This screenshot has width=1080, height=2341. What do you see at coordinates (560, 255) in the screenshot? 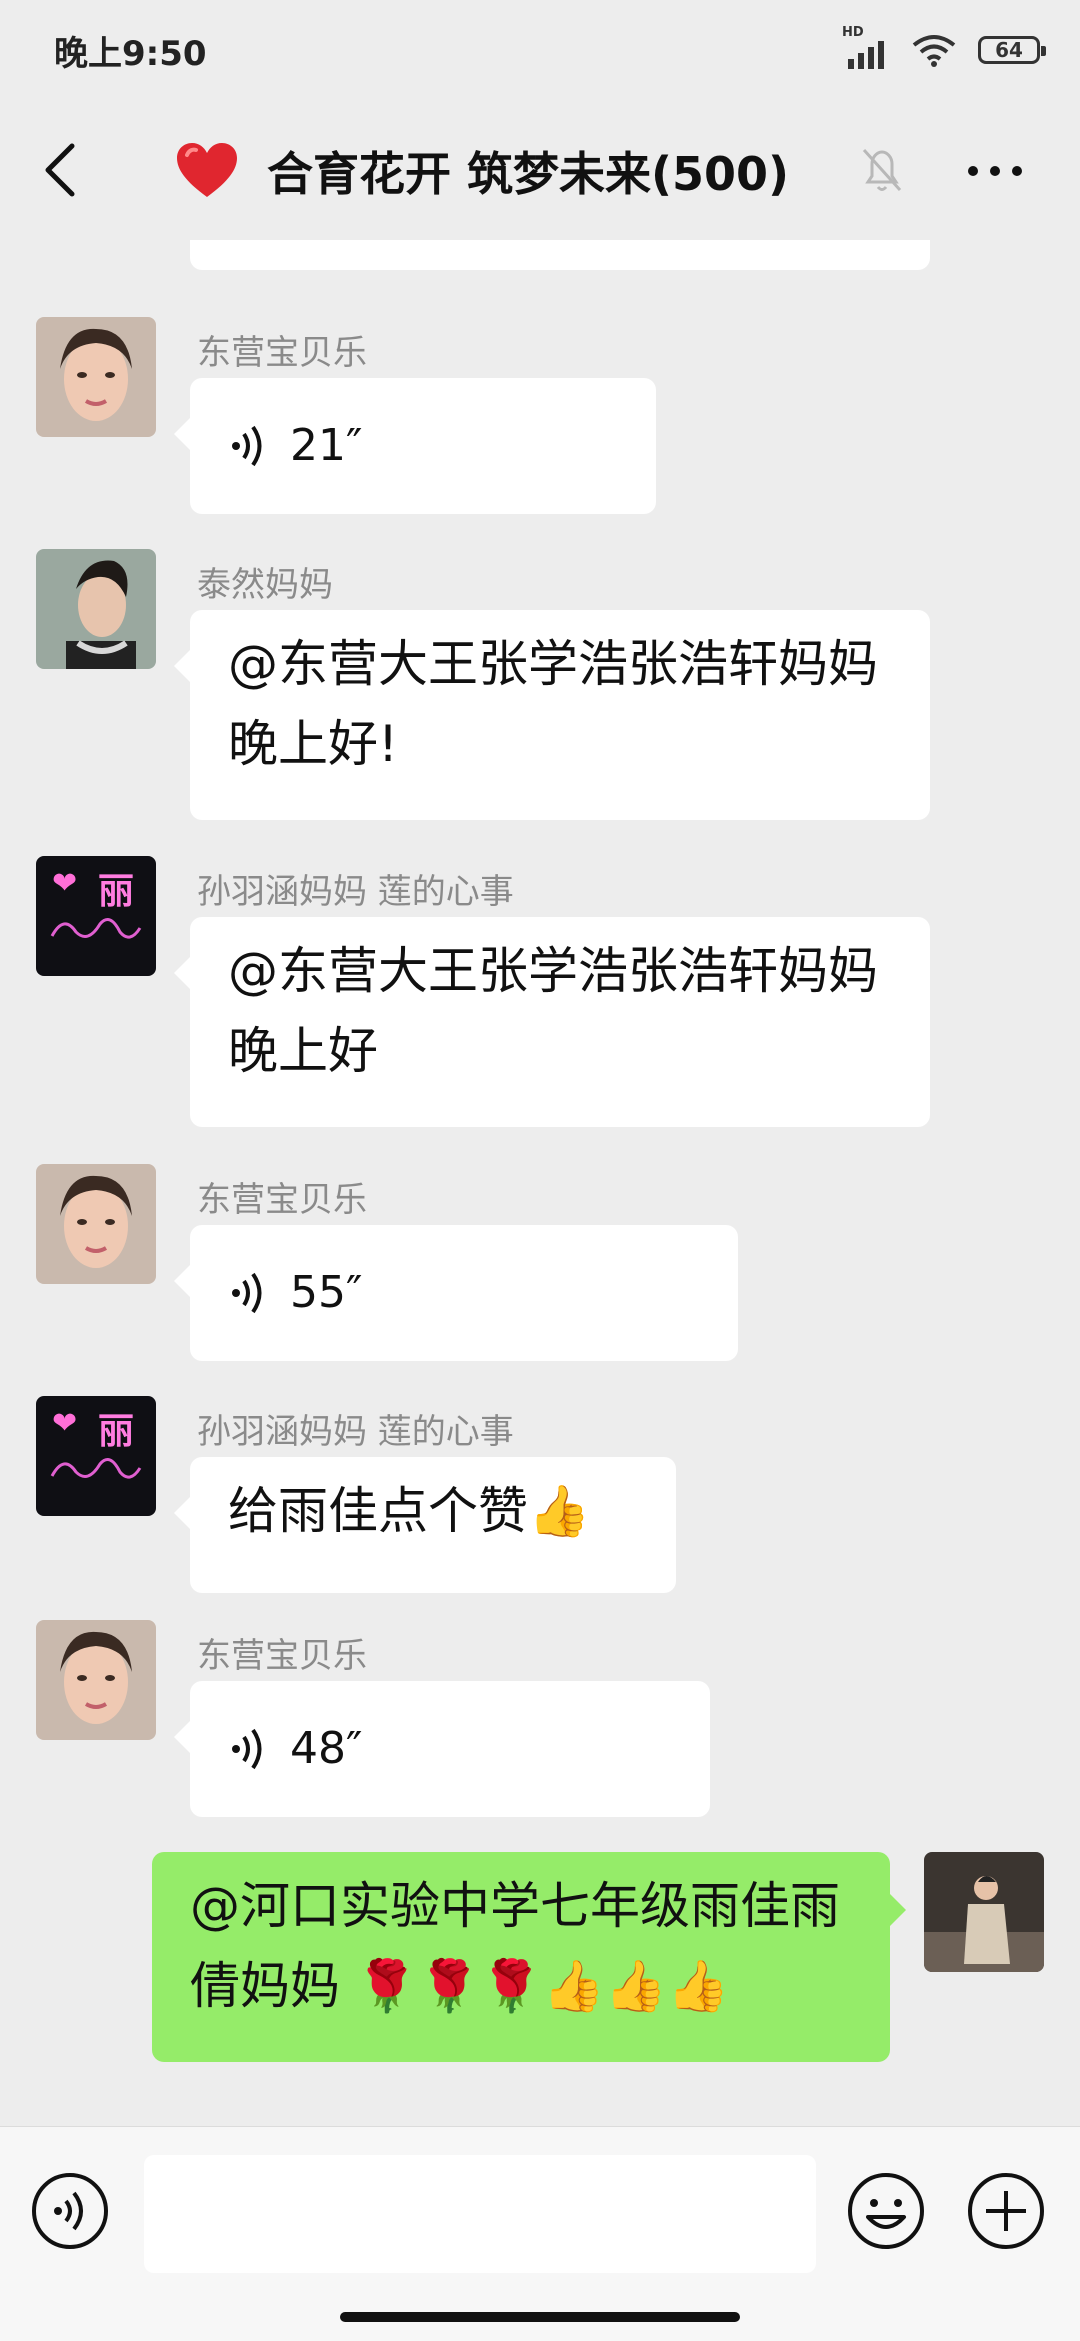
I see `message-bubble-partial` at bounding box center [560, 255].